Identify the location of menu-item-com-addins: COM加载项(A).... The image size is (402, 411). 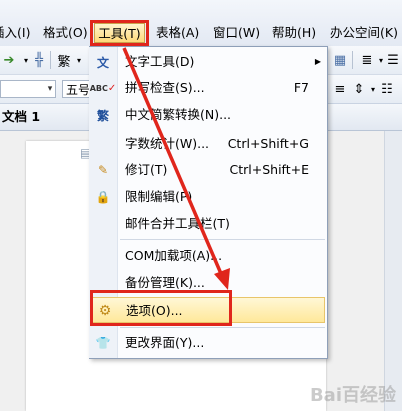
(208, 256).